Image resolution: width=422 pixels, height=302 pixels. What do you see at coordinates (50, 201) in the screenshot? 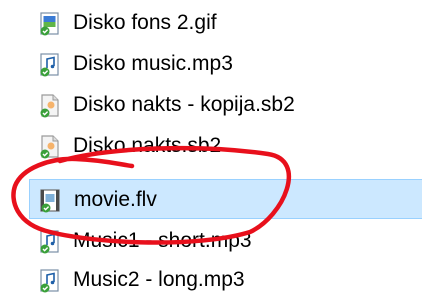
I see `video-file-icon` at bounding box center [50, 201].